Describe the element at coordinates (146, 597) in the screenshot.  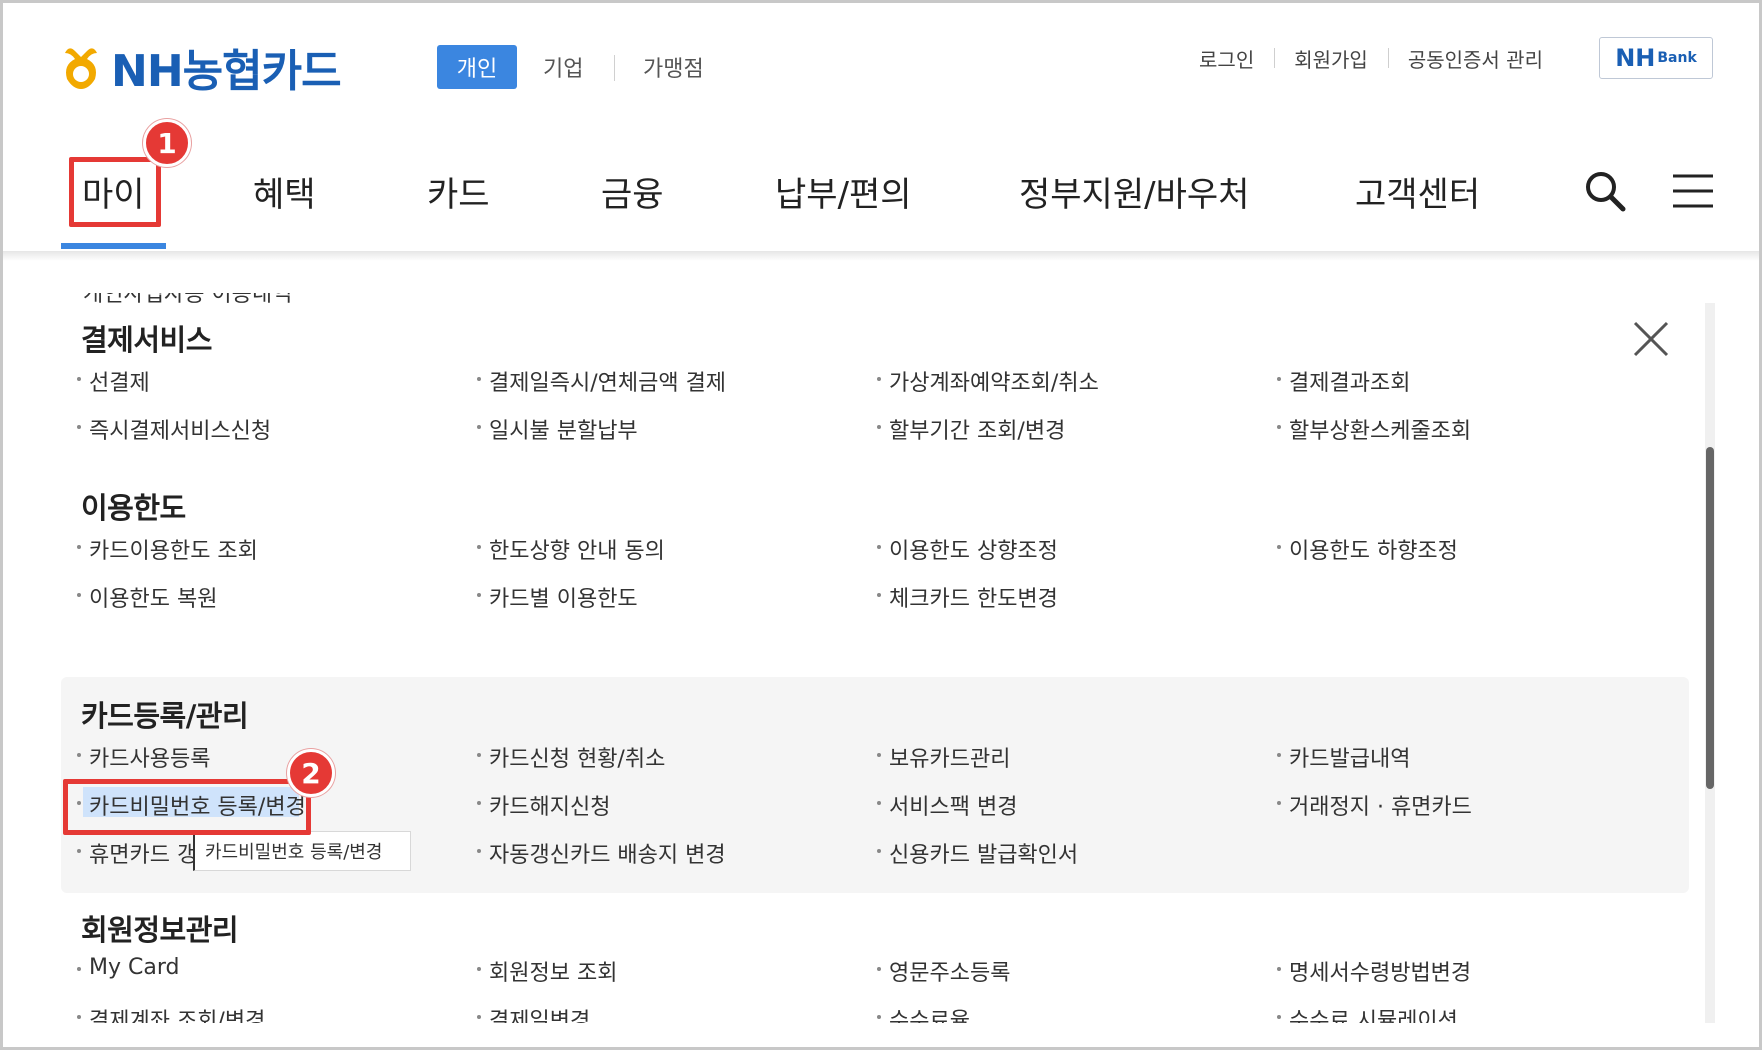
I see `menu-link: 이용한도 복원` at that location.